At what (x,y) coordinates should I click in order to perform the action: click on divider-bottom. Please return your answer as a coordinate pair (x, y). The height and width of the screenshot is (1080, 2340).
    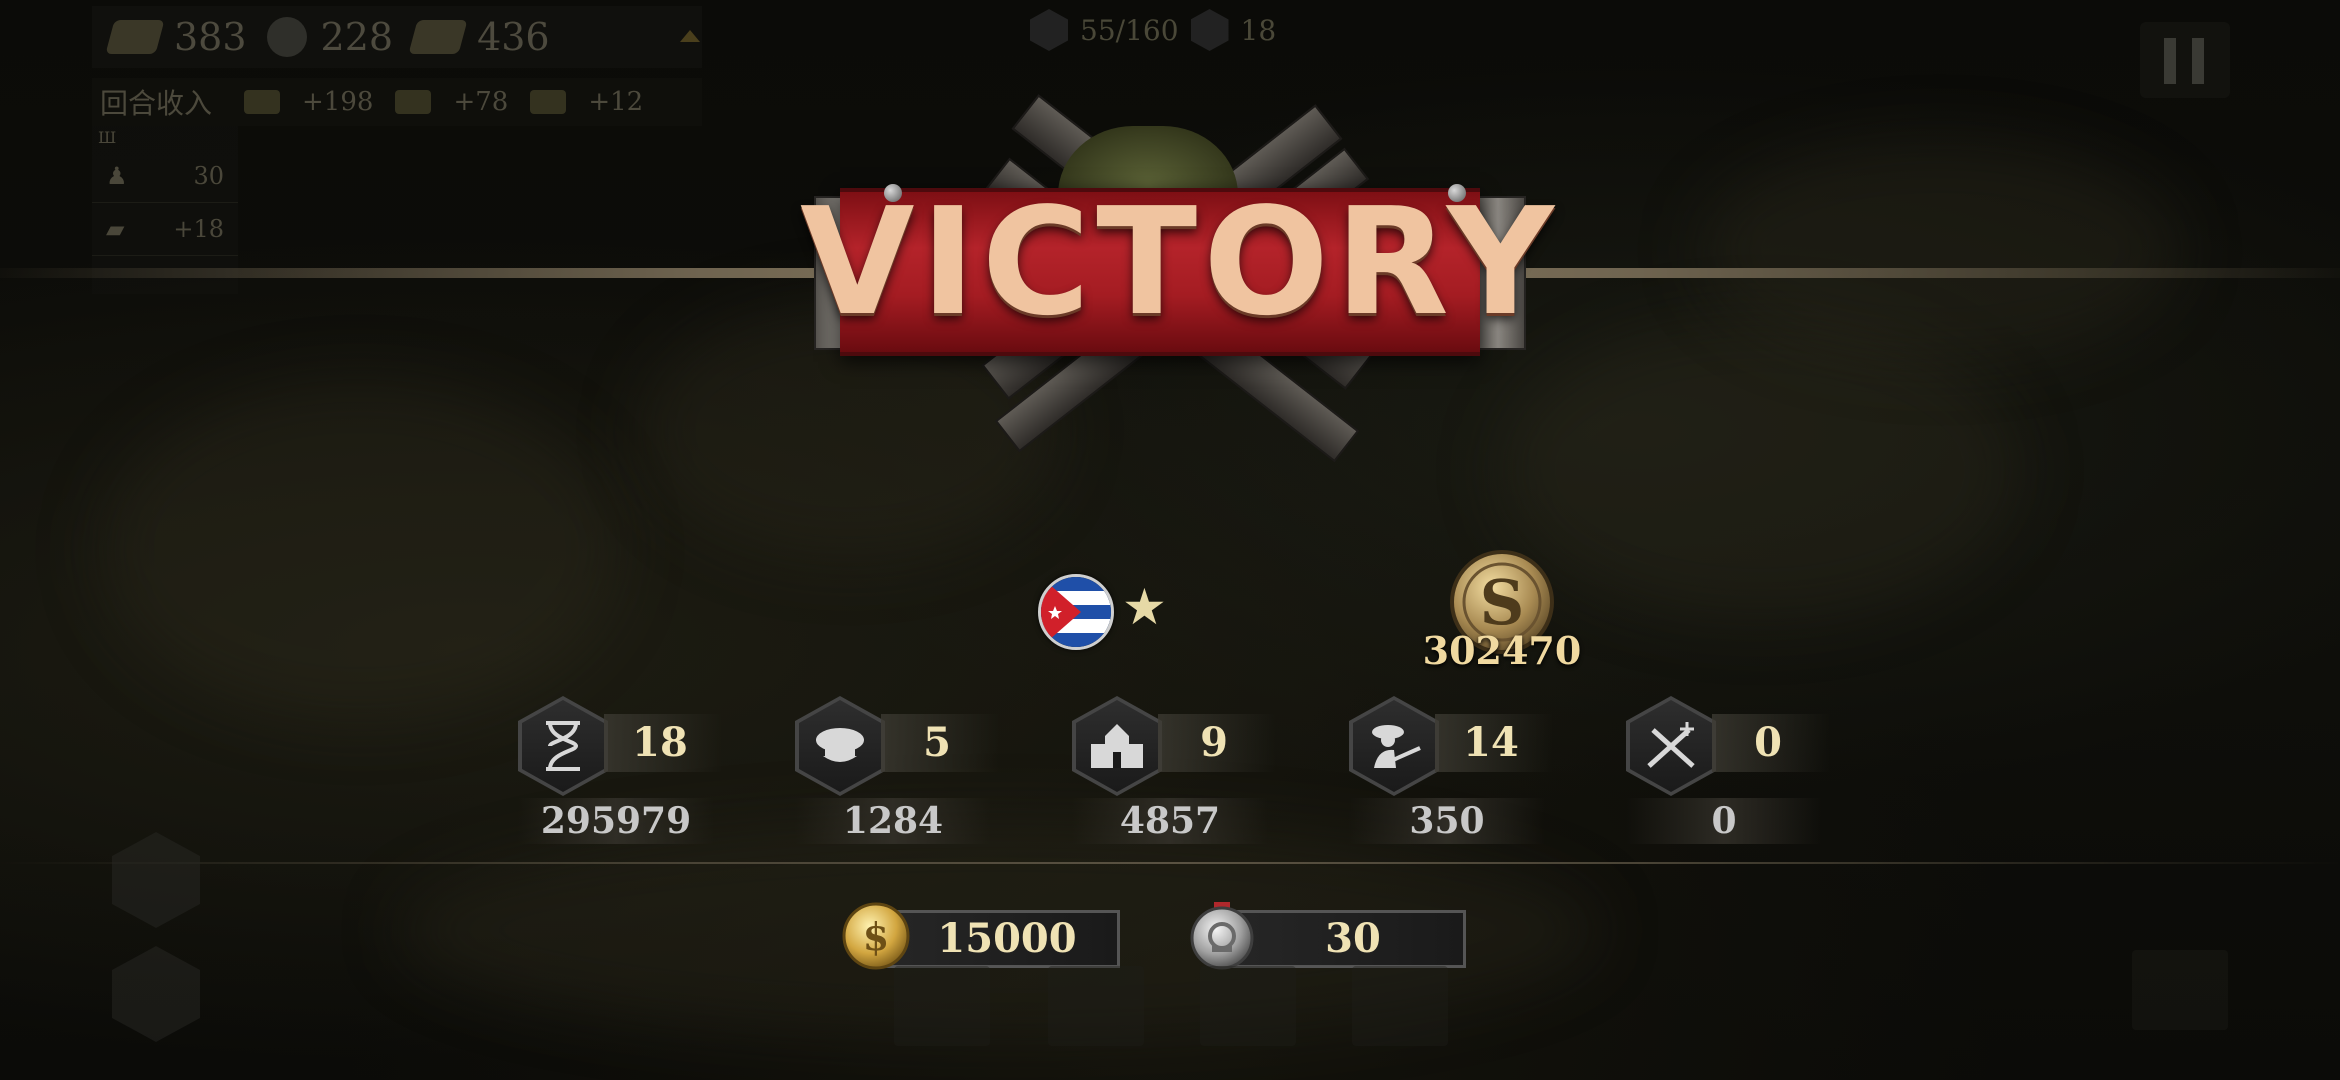
    Looking at the image, I should click on (1170, 863).